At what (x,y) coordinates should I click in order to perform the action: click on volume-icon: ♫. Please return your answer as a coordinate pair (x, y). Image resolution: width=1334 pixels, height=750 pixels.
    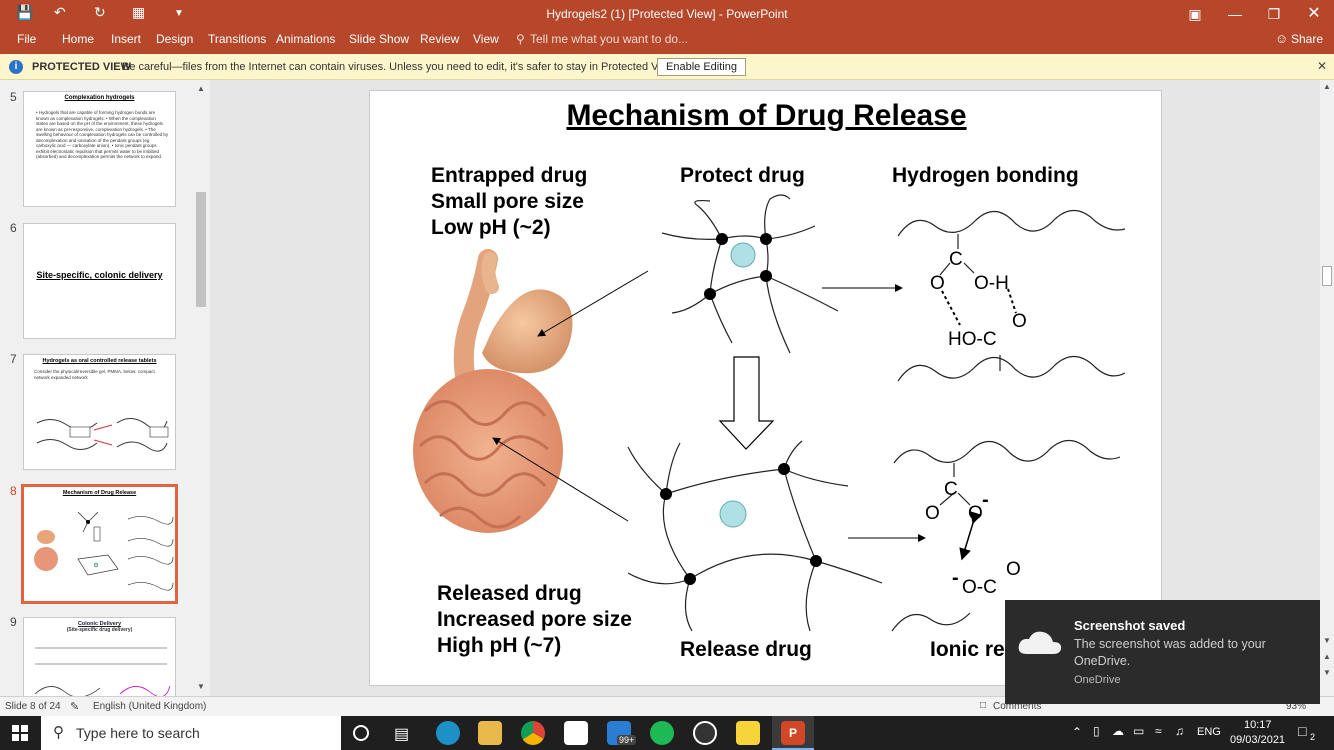
    Looking at the image, I should click on (1179, 731).